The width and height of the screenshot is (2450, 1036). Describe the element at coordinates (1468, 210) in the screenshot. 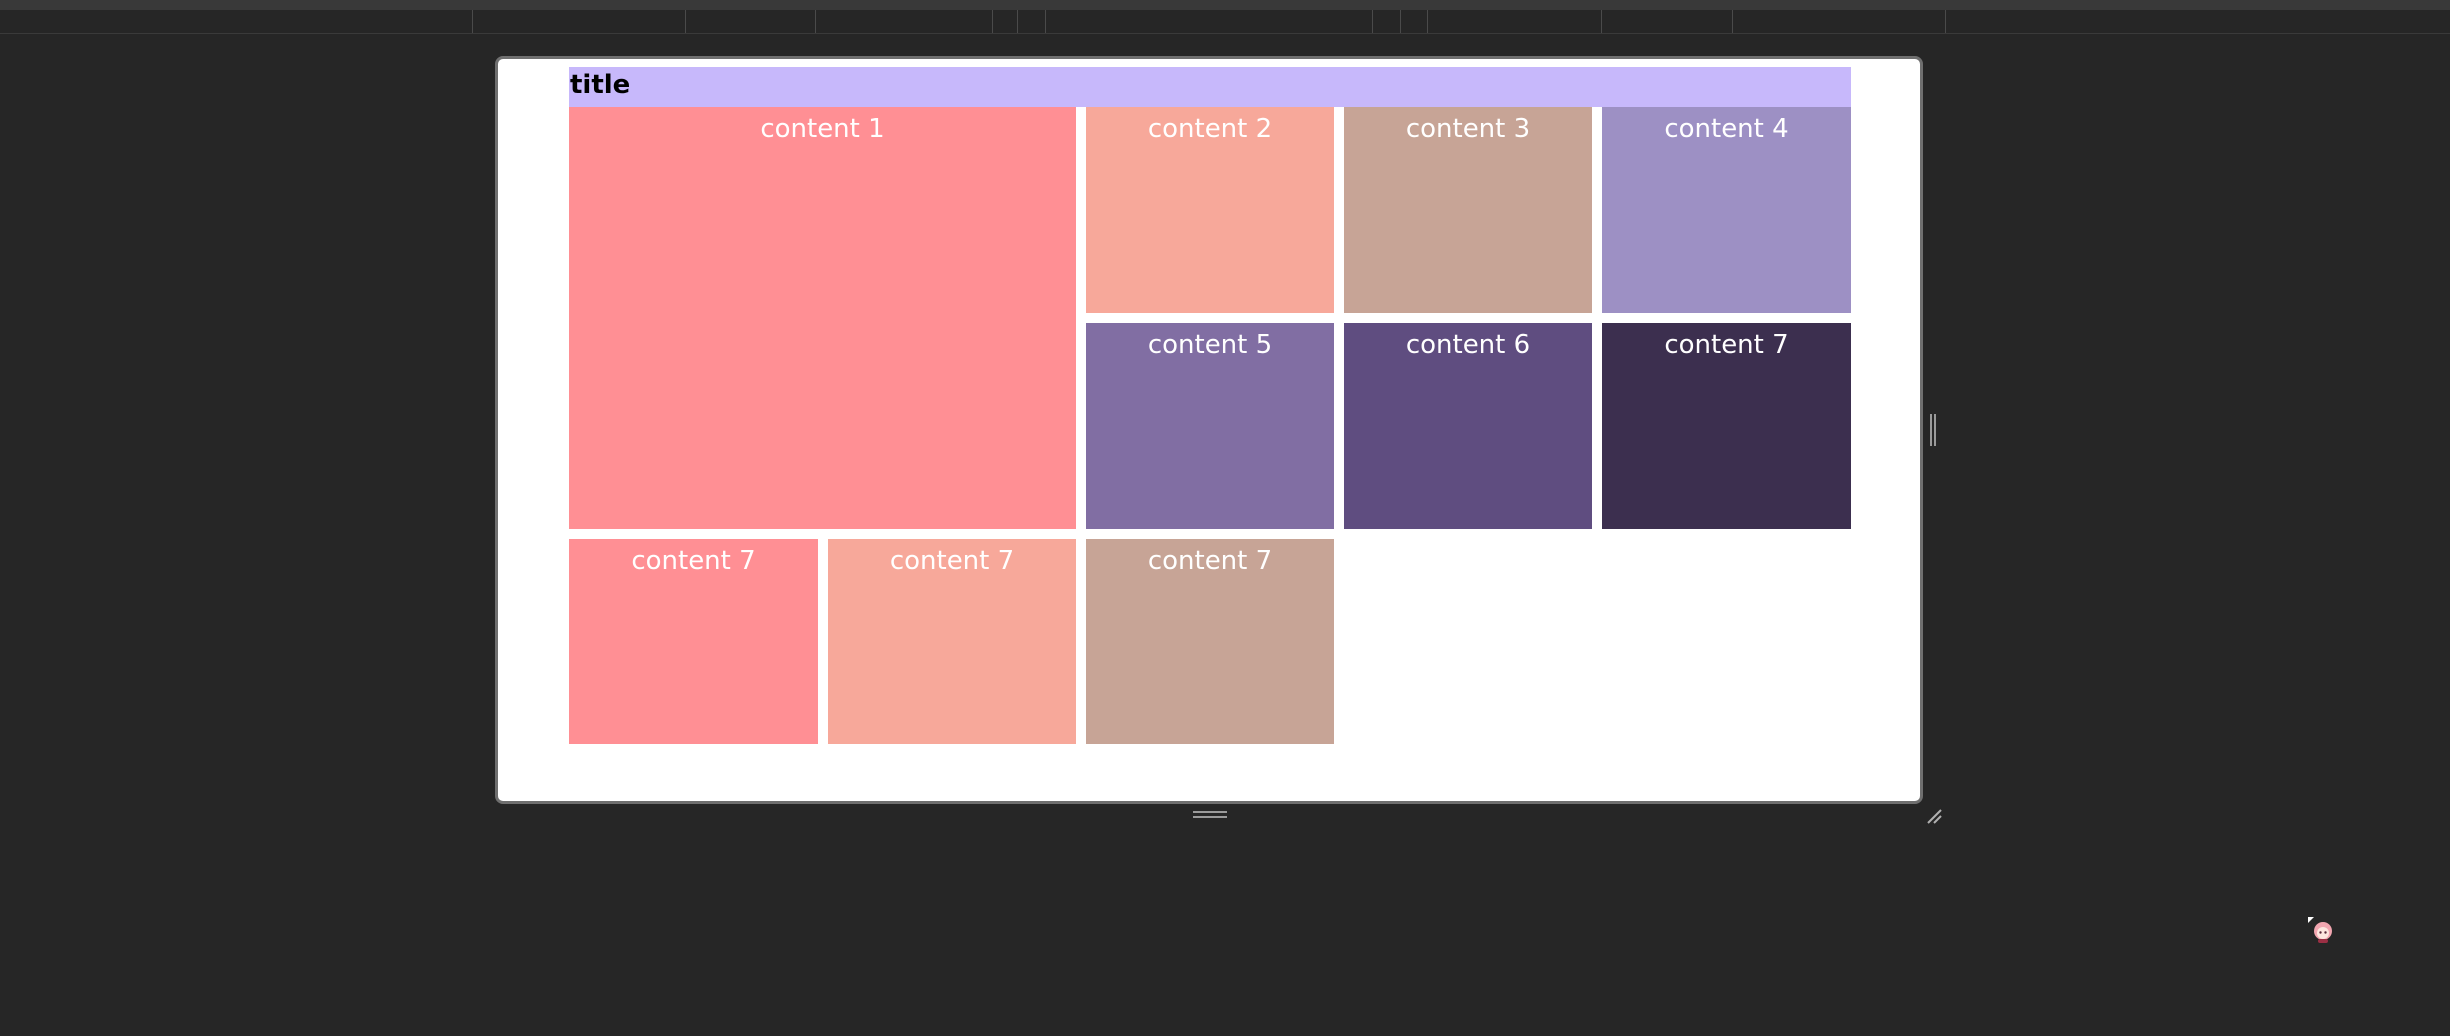

I see `grid-cell-content-3: content 3` at that location.